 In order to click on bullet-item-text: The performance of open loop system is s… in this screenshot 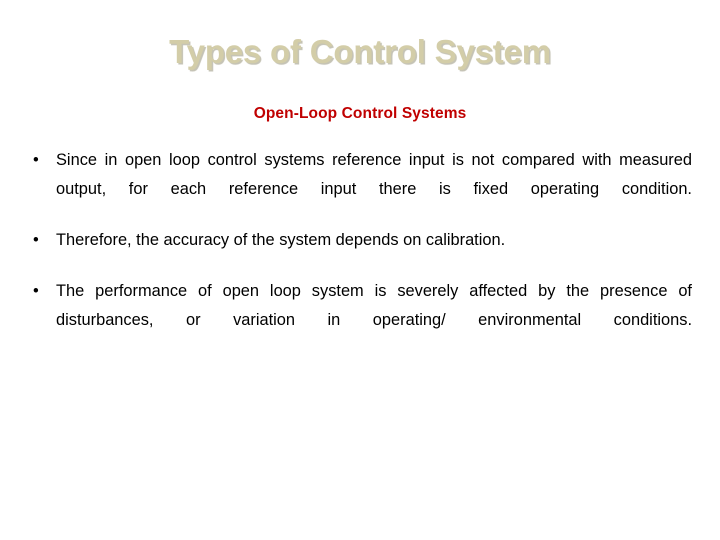, I will do `click(374, 305)`.